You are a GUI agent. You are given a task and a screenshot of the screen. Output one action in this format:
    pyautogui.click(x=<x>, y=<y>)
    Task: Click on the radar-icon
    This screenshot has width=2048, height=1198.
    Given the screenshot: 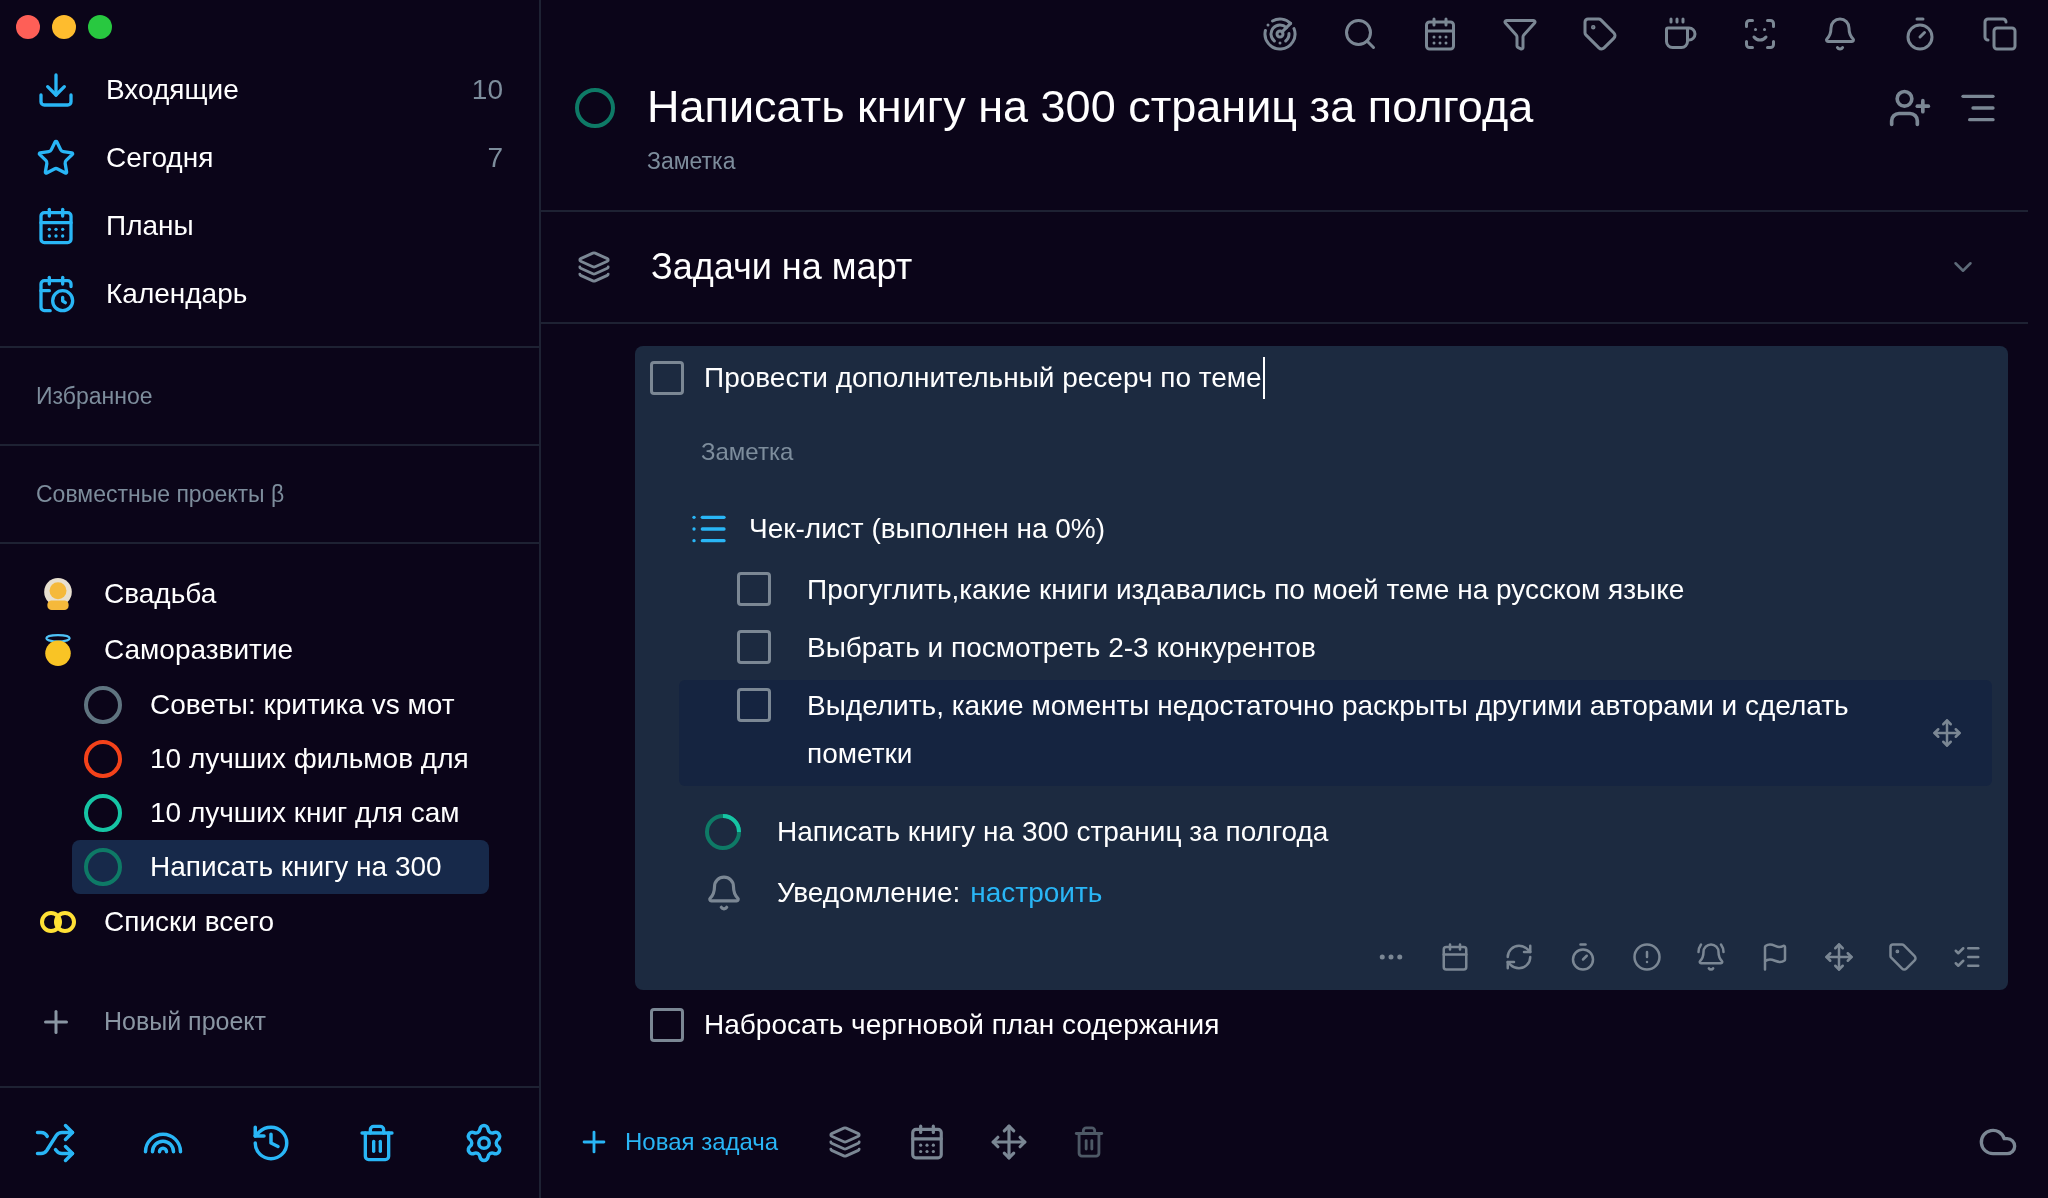 What is the action you would take?
    pyautogui.click(x=1280, y=34)
    